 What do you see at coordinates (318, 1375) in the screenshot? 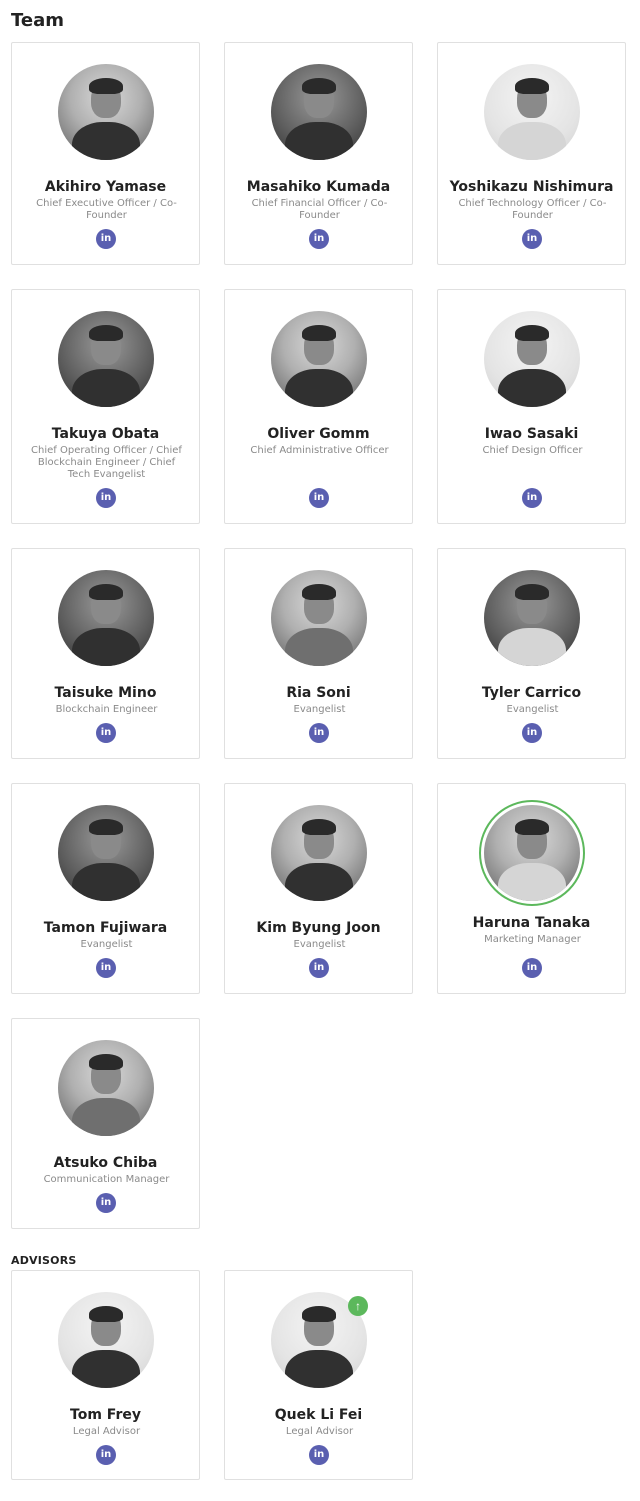
I see `advisor-card: ↑ Quek Li Fei Legal Advisor in` at bounding box center [318, 1375].